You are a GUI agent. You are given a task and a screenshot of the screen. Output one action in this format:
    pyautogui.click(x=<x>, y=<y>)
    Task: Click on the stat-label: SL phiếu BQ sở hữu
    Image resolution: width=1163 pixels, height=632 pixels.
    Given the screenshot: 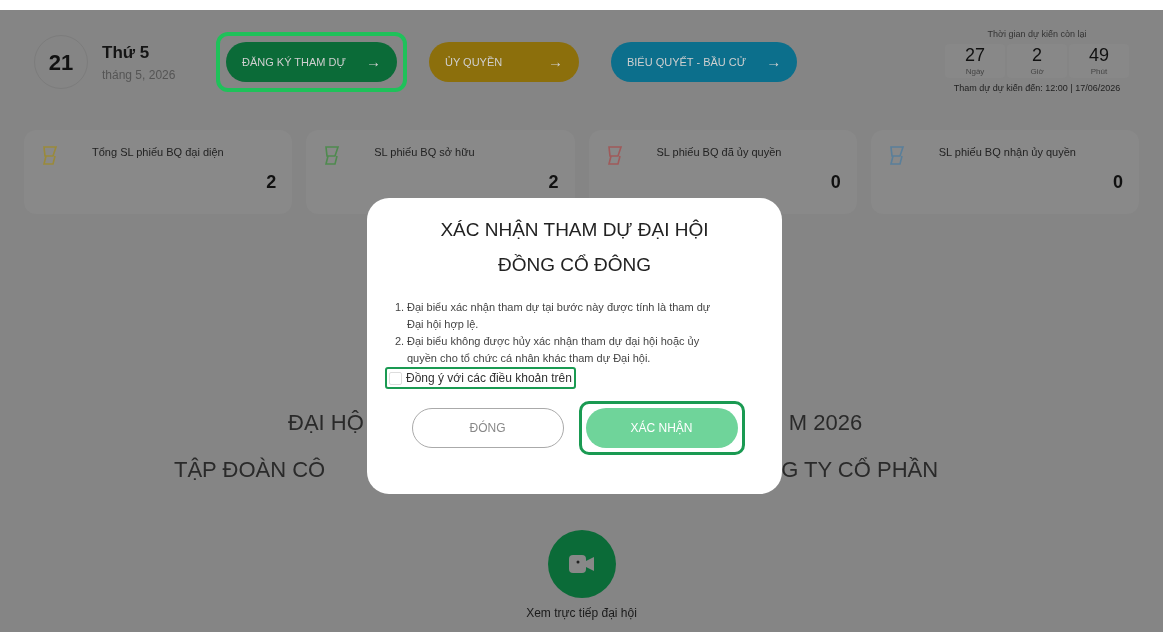 What is the action you would take?
    pyautogui.click(x=425, y=152)
    